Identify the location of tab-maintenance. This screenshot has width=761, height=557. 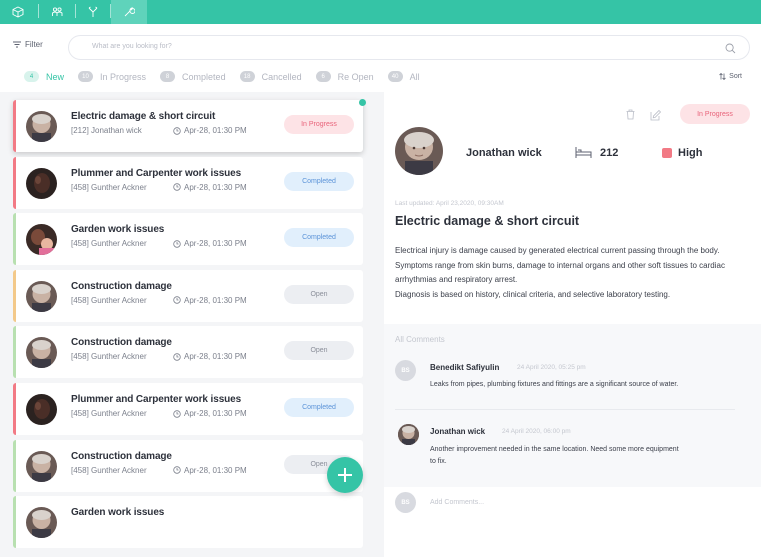
(129, 12).